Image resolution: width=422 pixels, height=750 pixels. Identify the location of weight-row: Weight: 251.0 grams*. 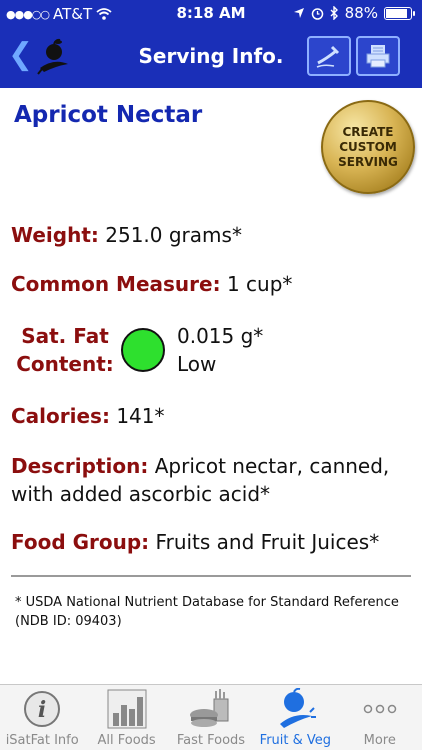
(126, 235).